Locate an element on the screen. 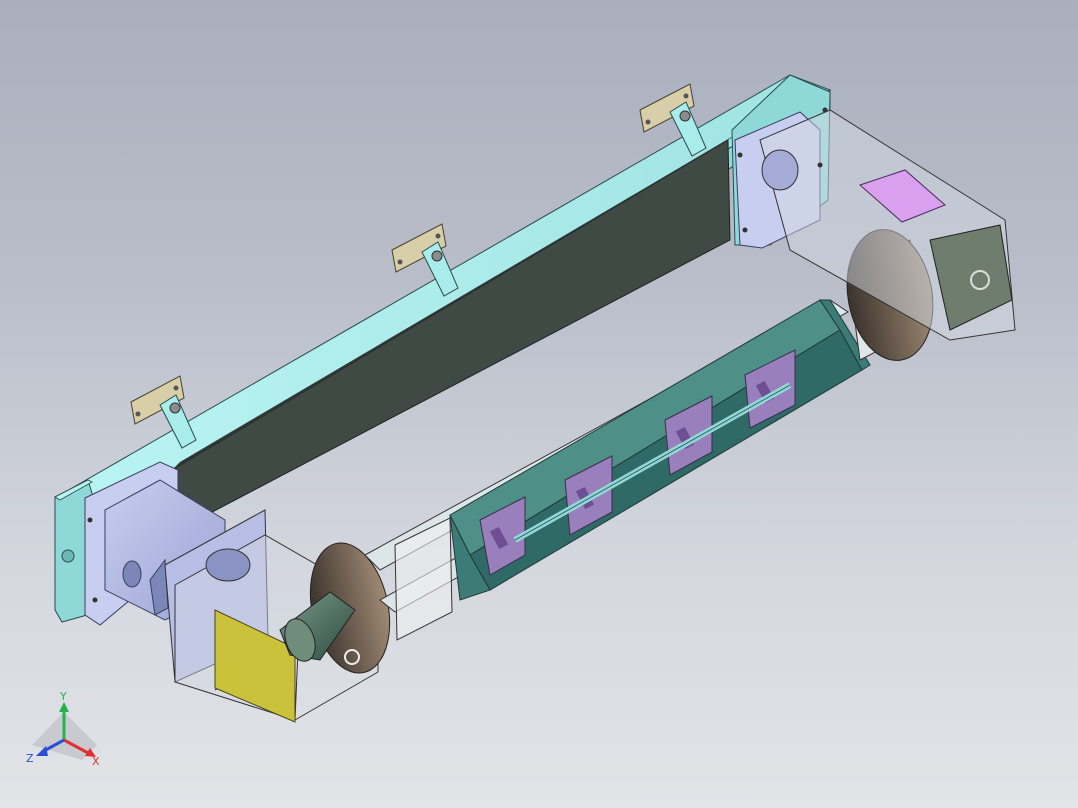  y-axis-label: Y is located at coordinates (63, 696).